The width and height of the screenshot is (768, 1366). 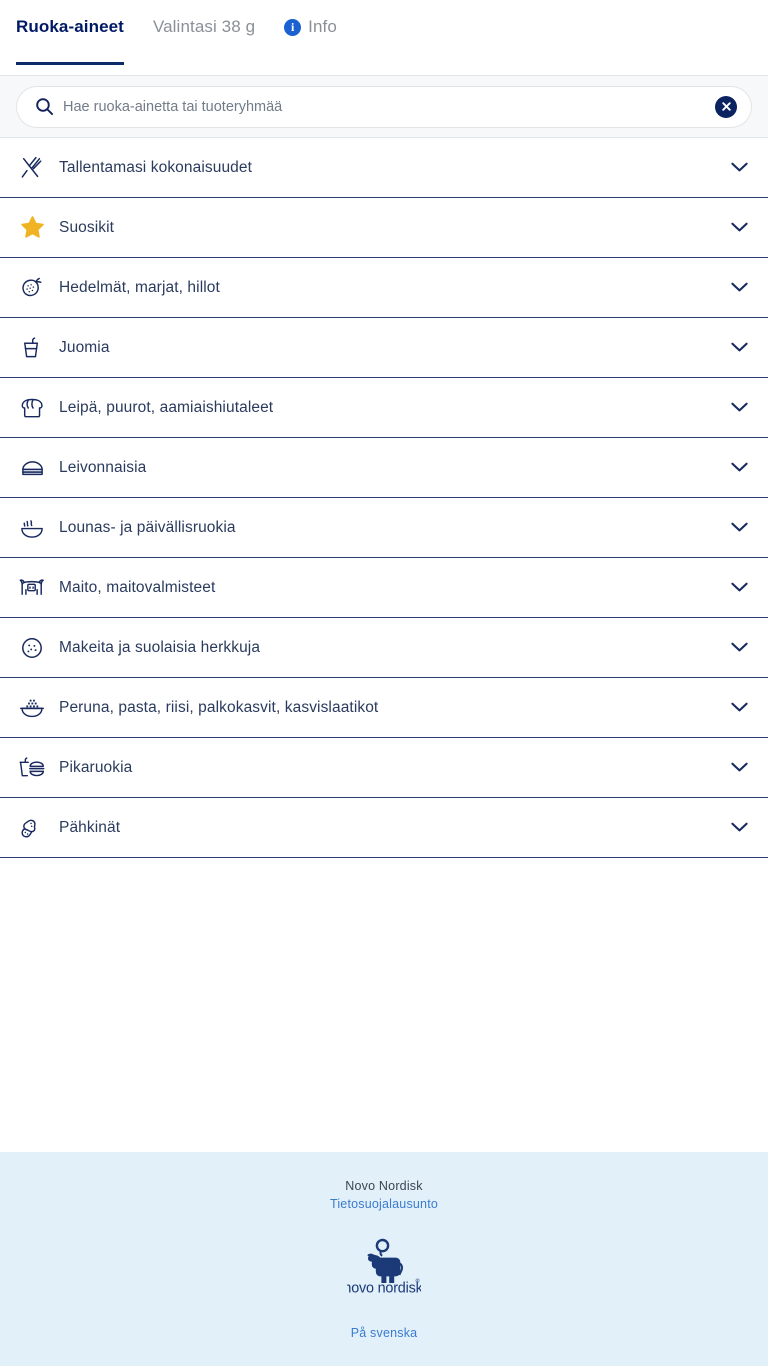 What do you see at coordinates (384, 588) in the screenshot?
I see `category-row-dairy: Maito, maitovalmisteet` at bounding box center [384, 588].